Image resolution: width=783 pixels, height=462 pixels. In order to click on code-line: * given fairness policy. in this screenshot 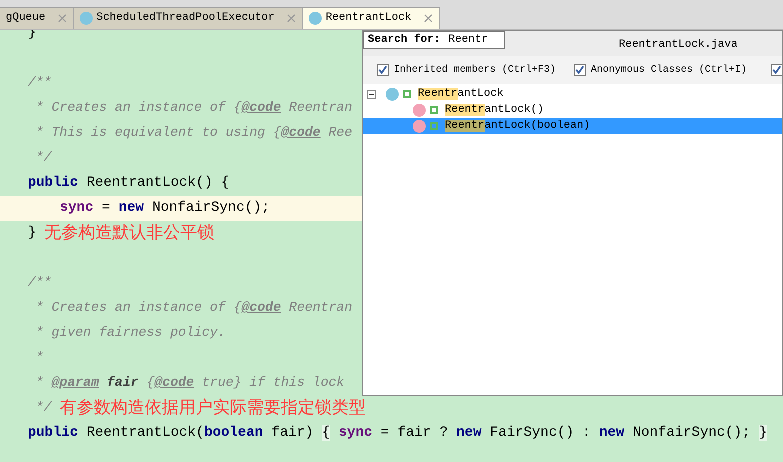, I will do `click(130, 333)`.